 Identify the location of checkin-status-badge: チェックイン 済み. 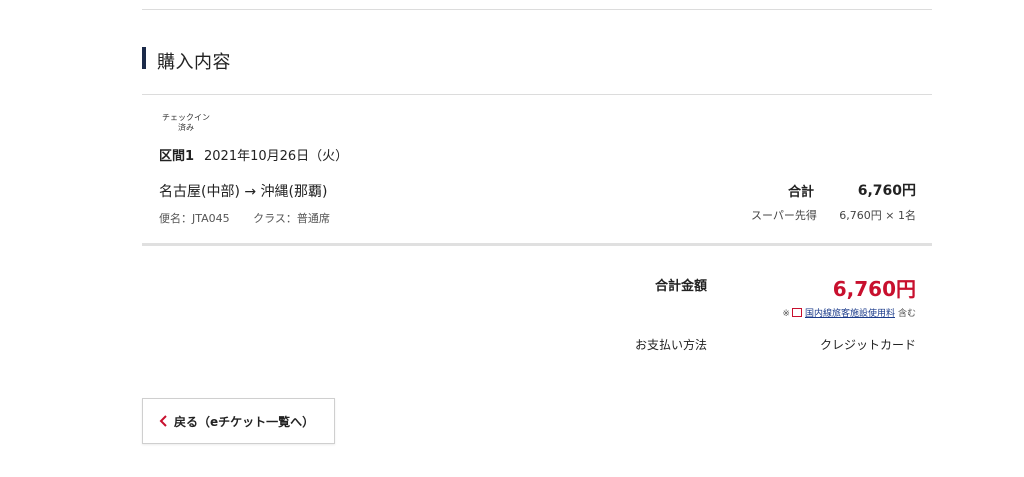
(186, 123).